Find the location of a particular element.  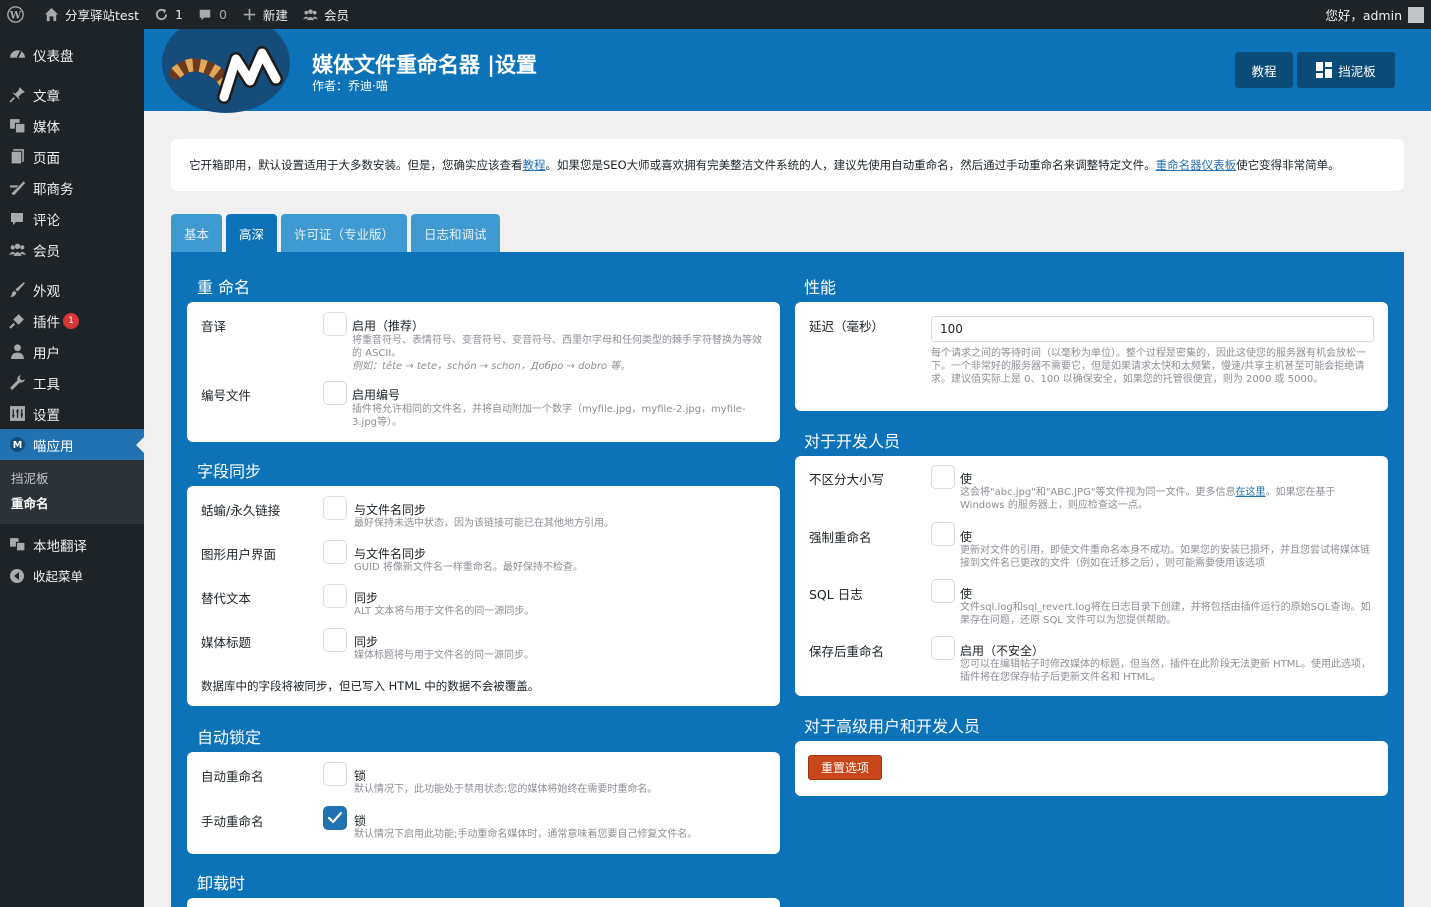

menu-posts: 文章 is located at coordinates (72, 94).